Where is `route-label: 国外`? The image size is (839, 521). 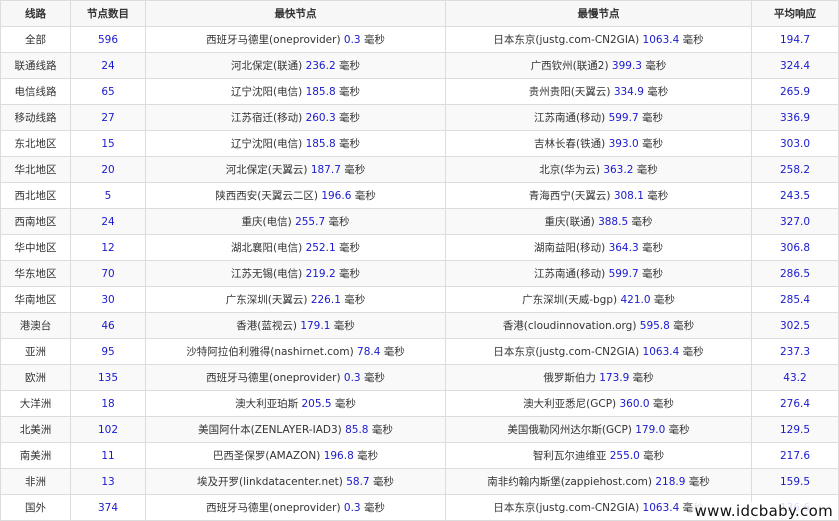 route-label: 国外 is located at coordinates (35, 508).